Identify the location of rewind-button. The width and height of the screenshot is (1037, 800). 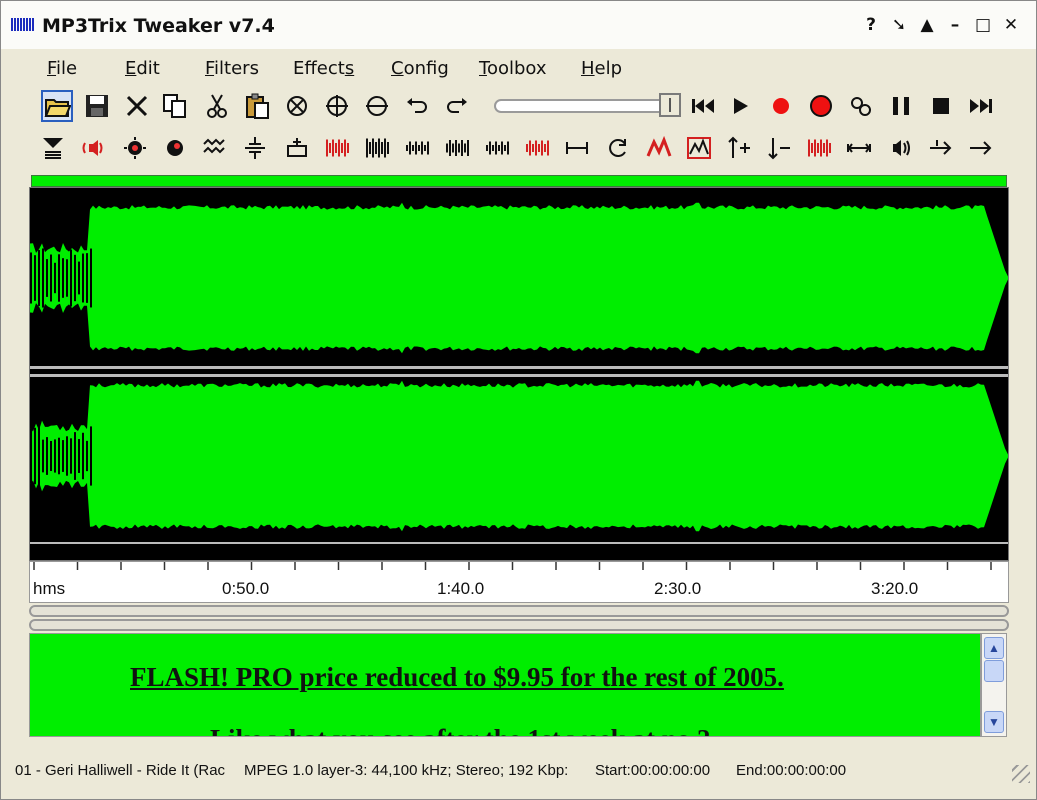
(703, 106).